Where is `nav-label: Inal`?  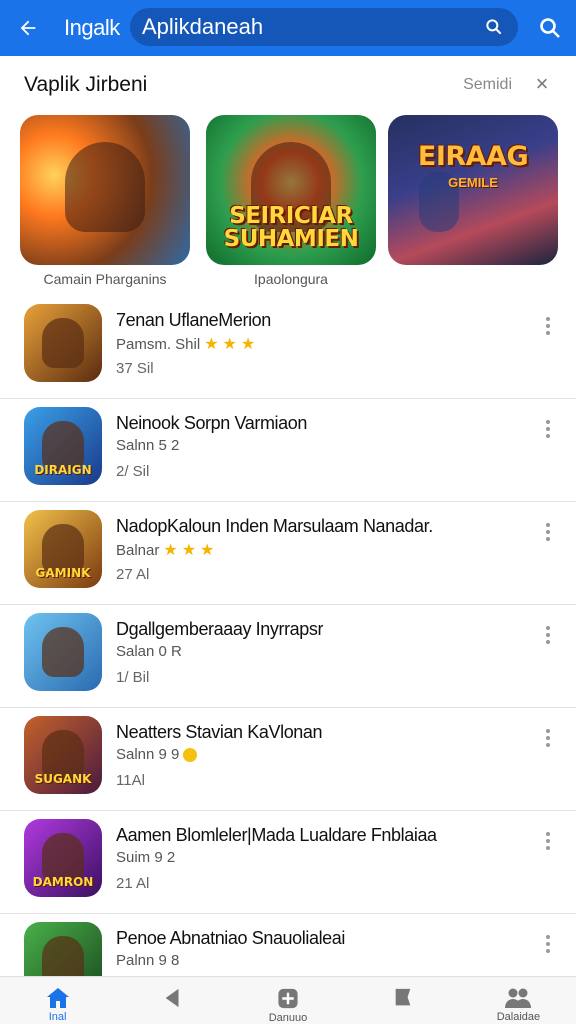 nav-label: Inal is located at coordinates (57, 1017).